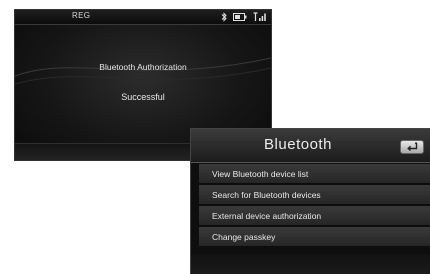 The width and height of the screenshot is (430, 274). Describe the element at coordinates (260, 16) in the screenshot. I see `signal-icon` at that location.